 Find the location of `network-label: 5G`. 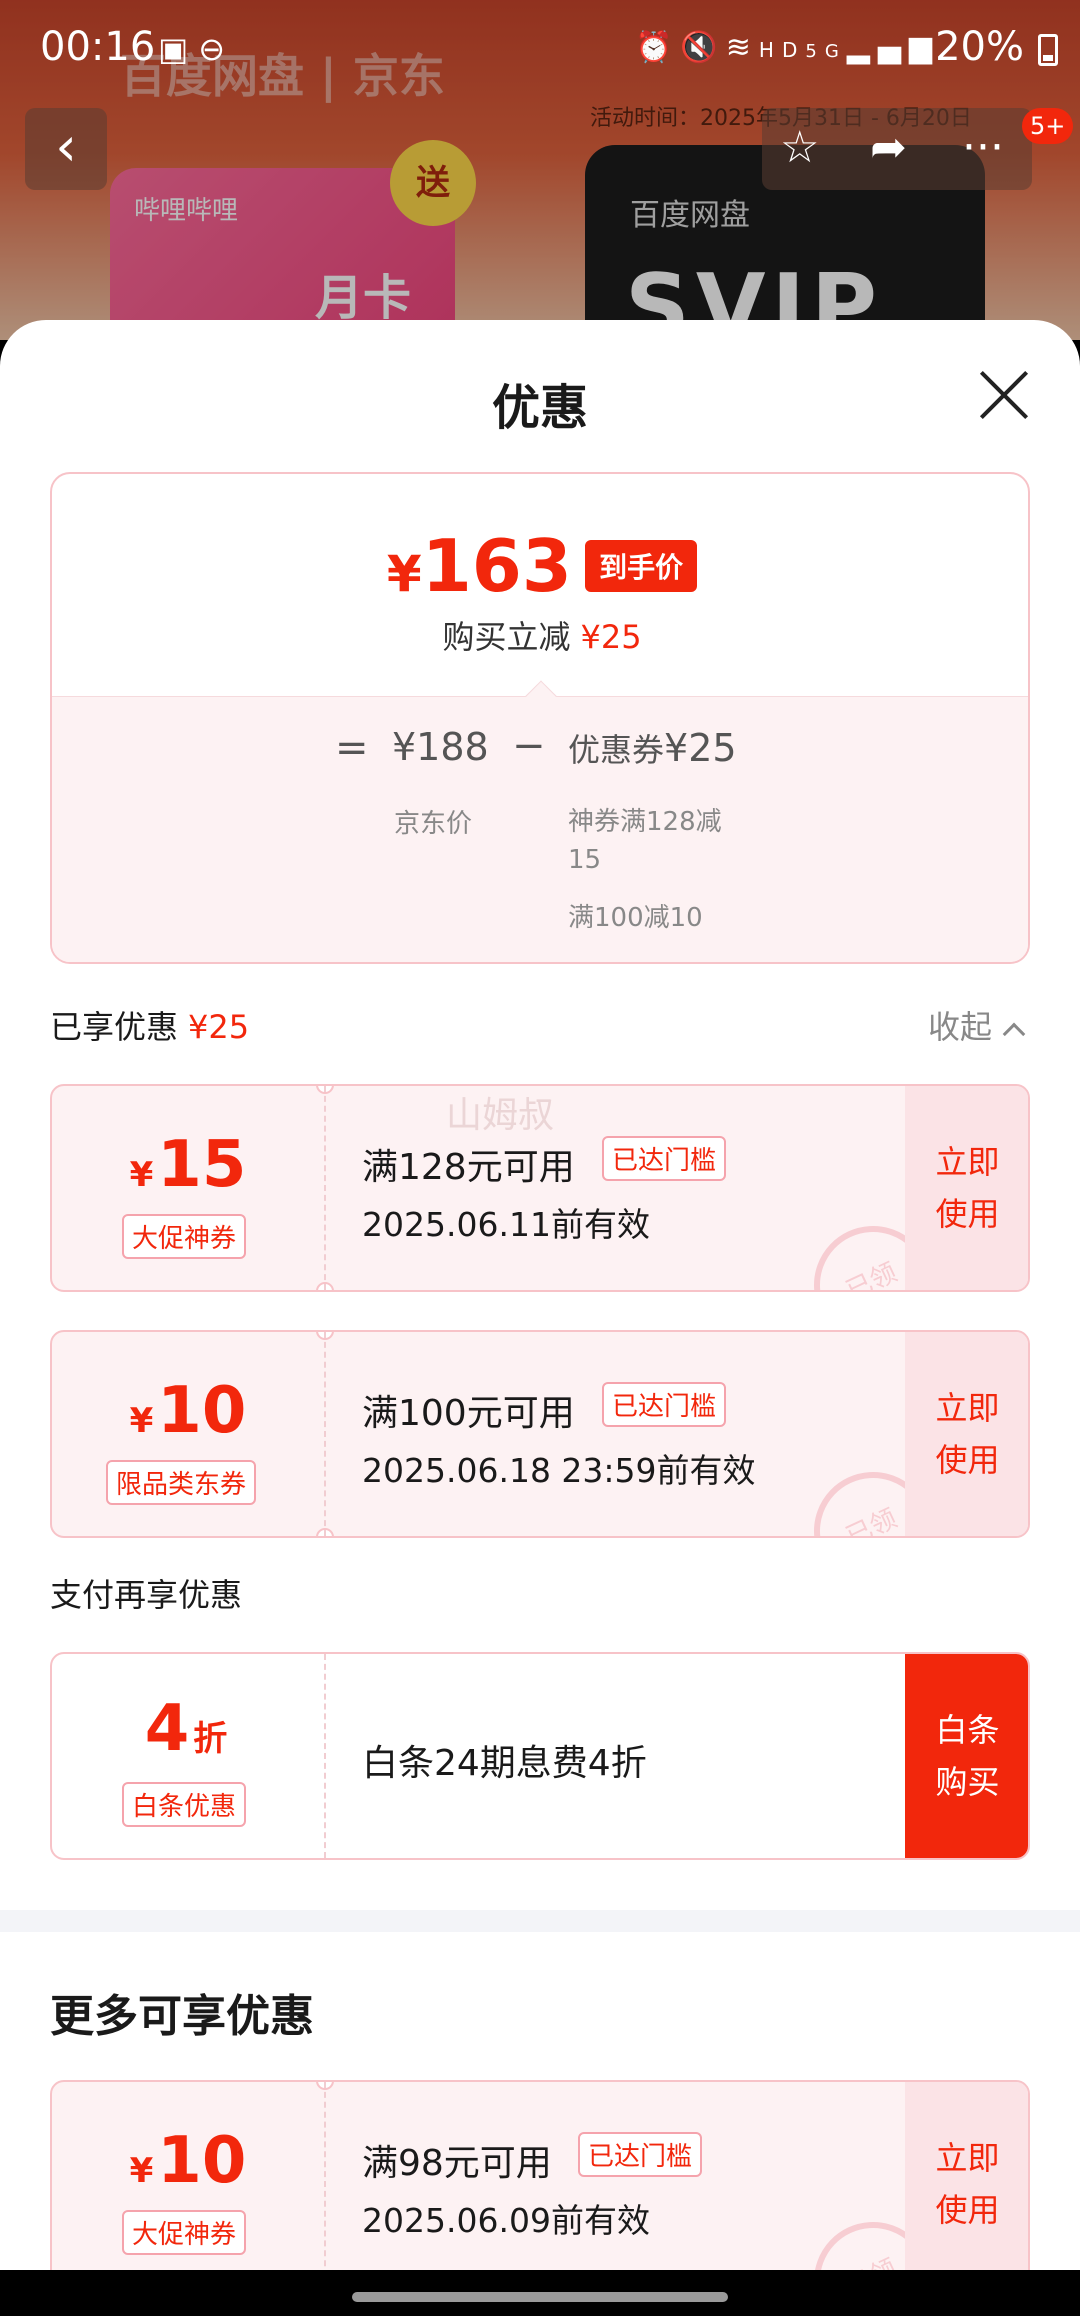

network-label: 5G is located at coordinates (826, 51).